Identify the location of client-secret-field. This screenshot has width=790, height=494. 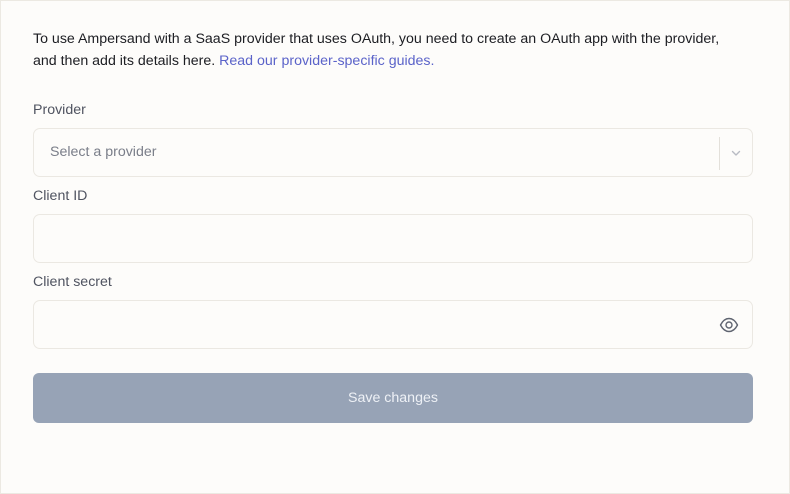
(393, 324).